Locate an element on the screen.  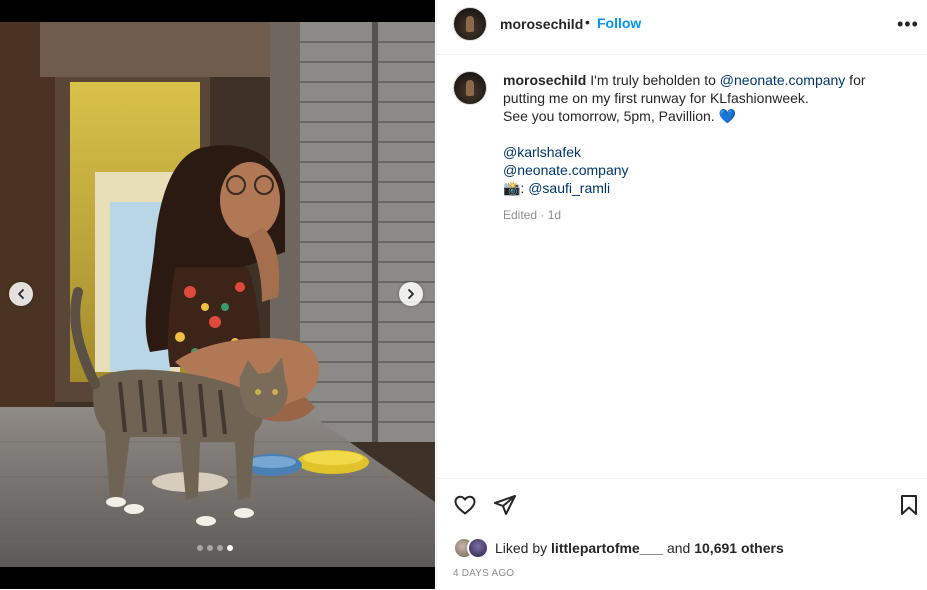
carousel-indicator is located at coordinates (215, 548).